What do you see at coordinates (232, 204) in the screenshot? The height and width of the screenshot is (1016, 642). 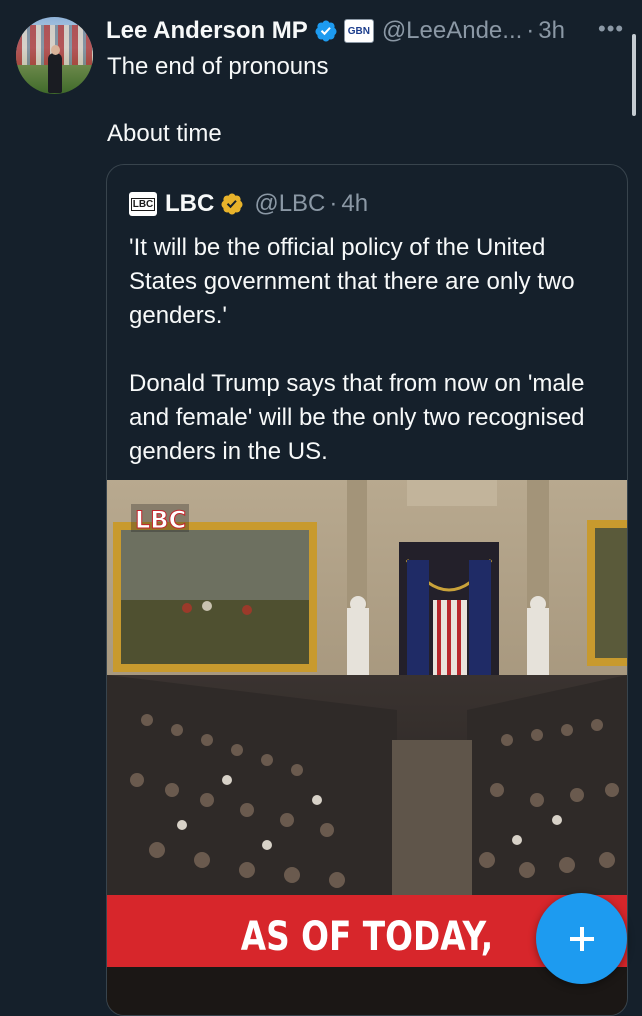 I see `gold-verified-badge-icon` at bounding box center [232, 204].